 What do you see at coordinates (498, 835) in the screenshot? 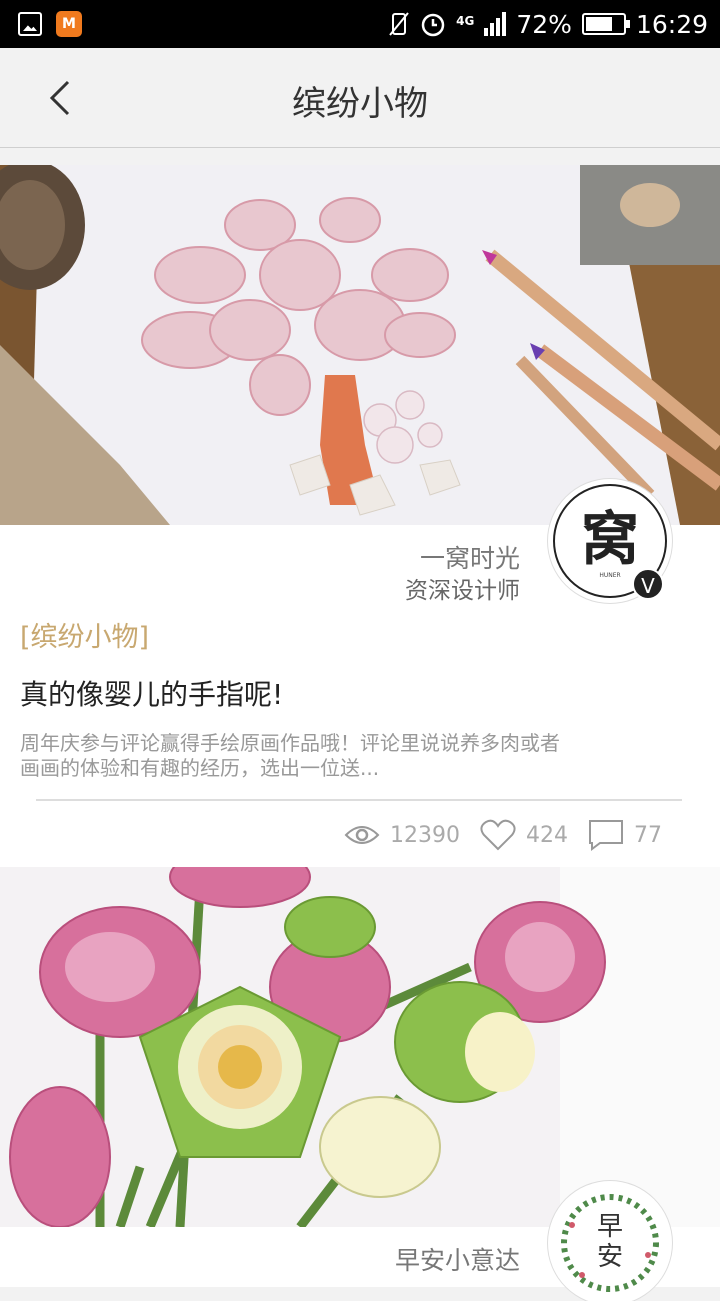
I see `heart-icon` at bounding box center [498, 835].